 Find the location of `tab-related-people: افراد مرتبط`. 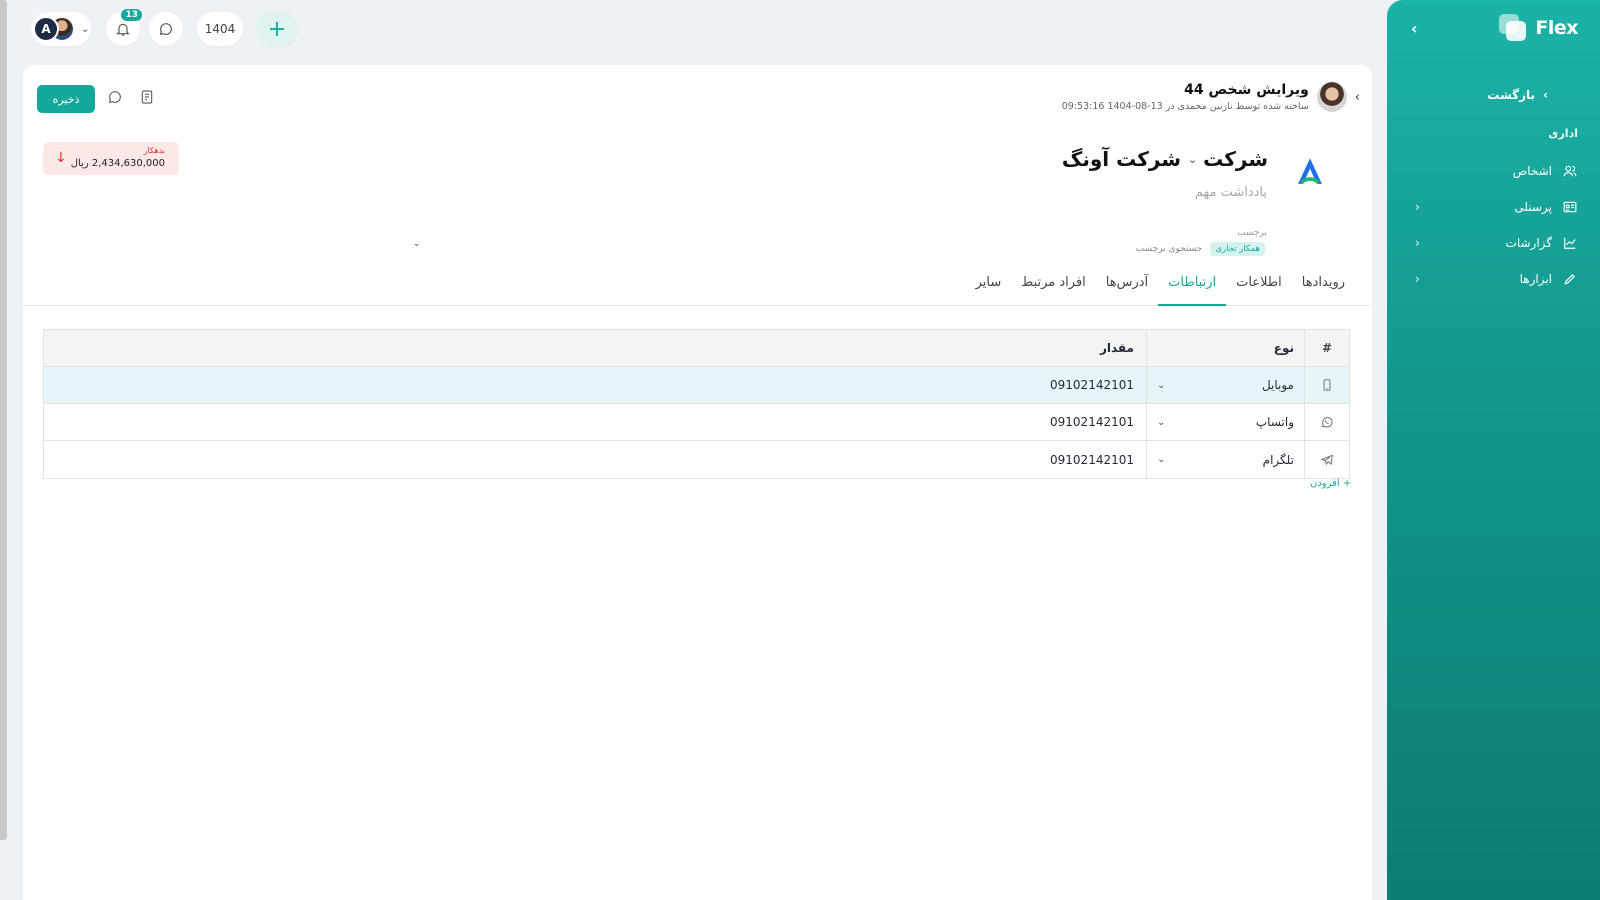

tab-related-people: افراد مرتبط is located at coordinates (1053, 286).